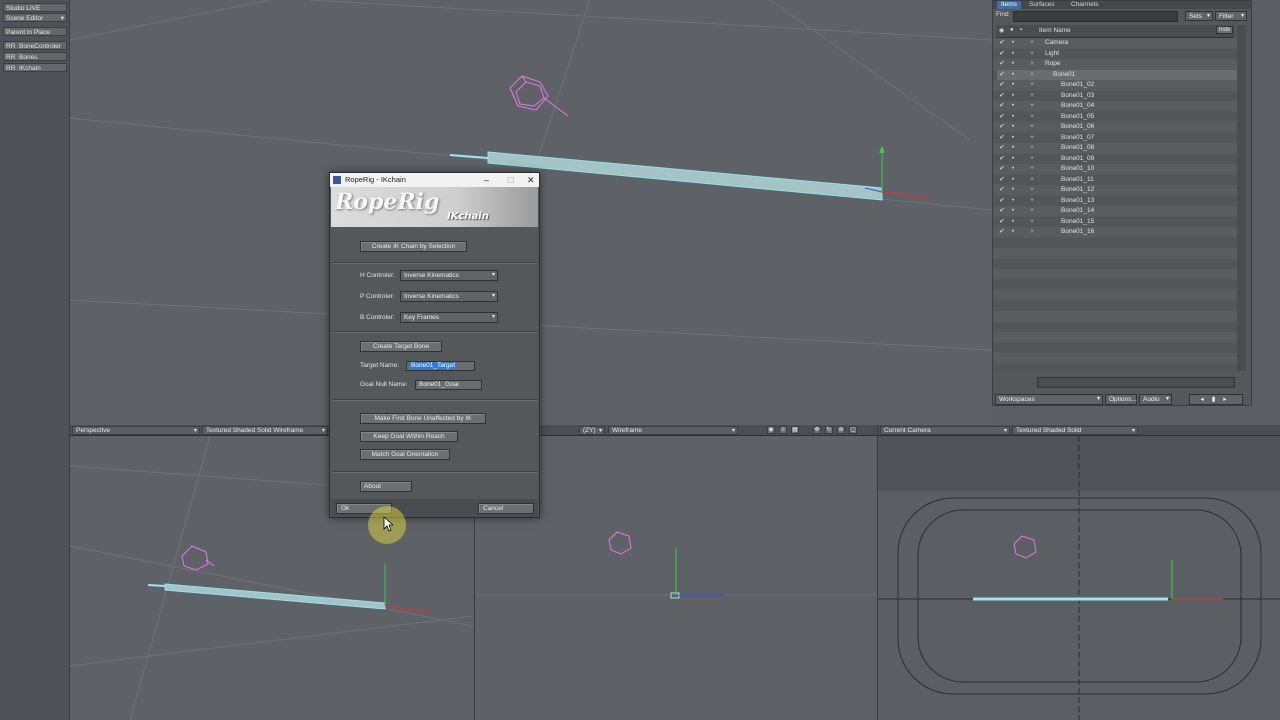 This screenshot has width=1280, height=720. What do you see at coordinates (1112, 148) in the screenshot?
I see `item-row: ✔ • + Bone01_08` at bounding box center [1112, 148].